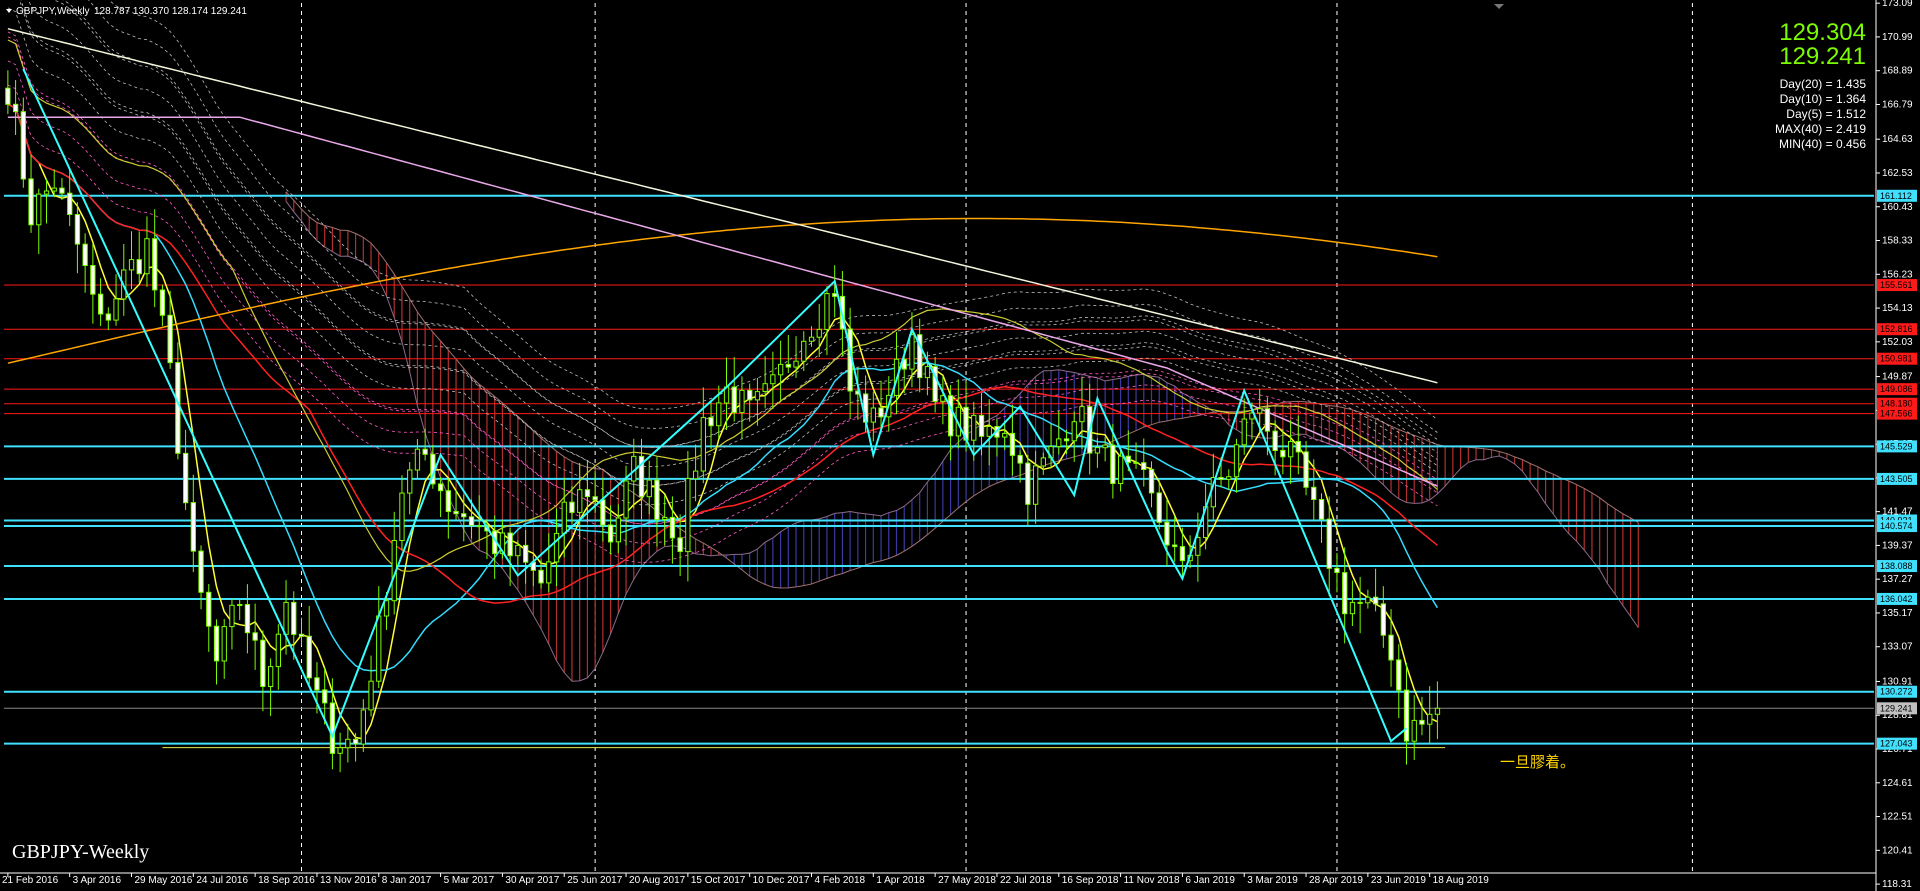 This screenshot has width=1920, height=891. Describe the element at coordinates (1897, 37) in the screenshot. I see `y-tick-label: 170.99` at that location.